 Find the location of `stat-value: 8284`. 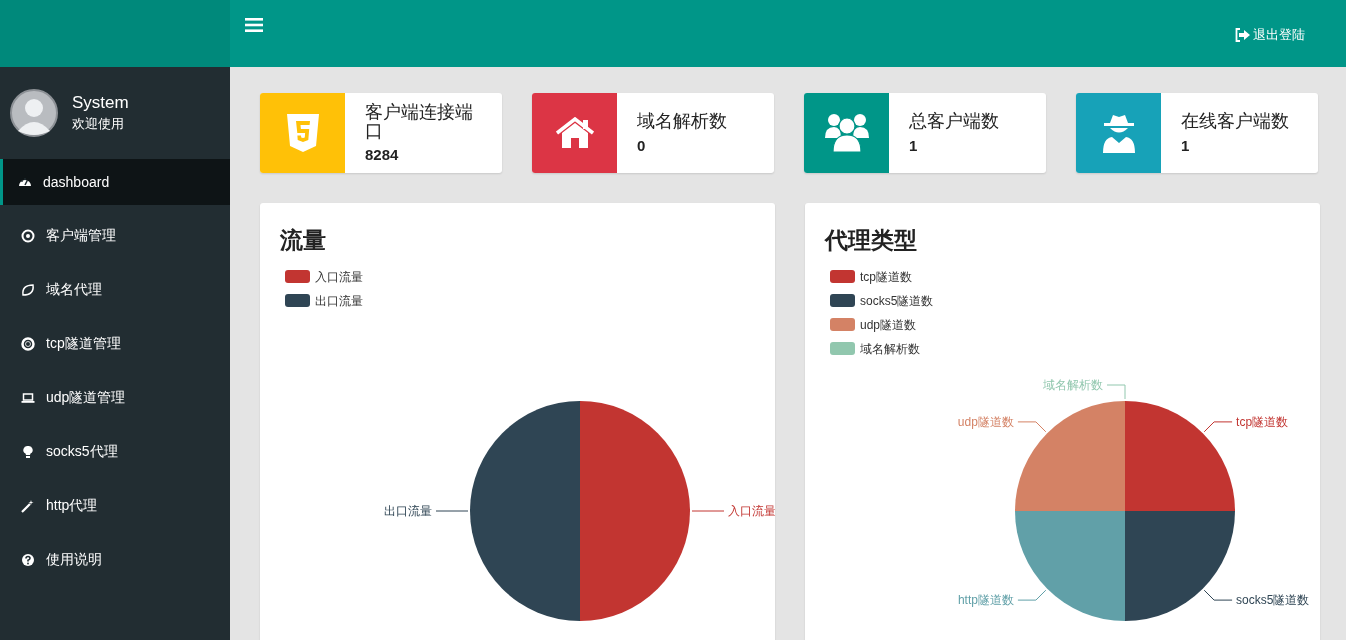

stat-value: 8284 is located at coordinates (382, 155).